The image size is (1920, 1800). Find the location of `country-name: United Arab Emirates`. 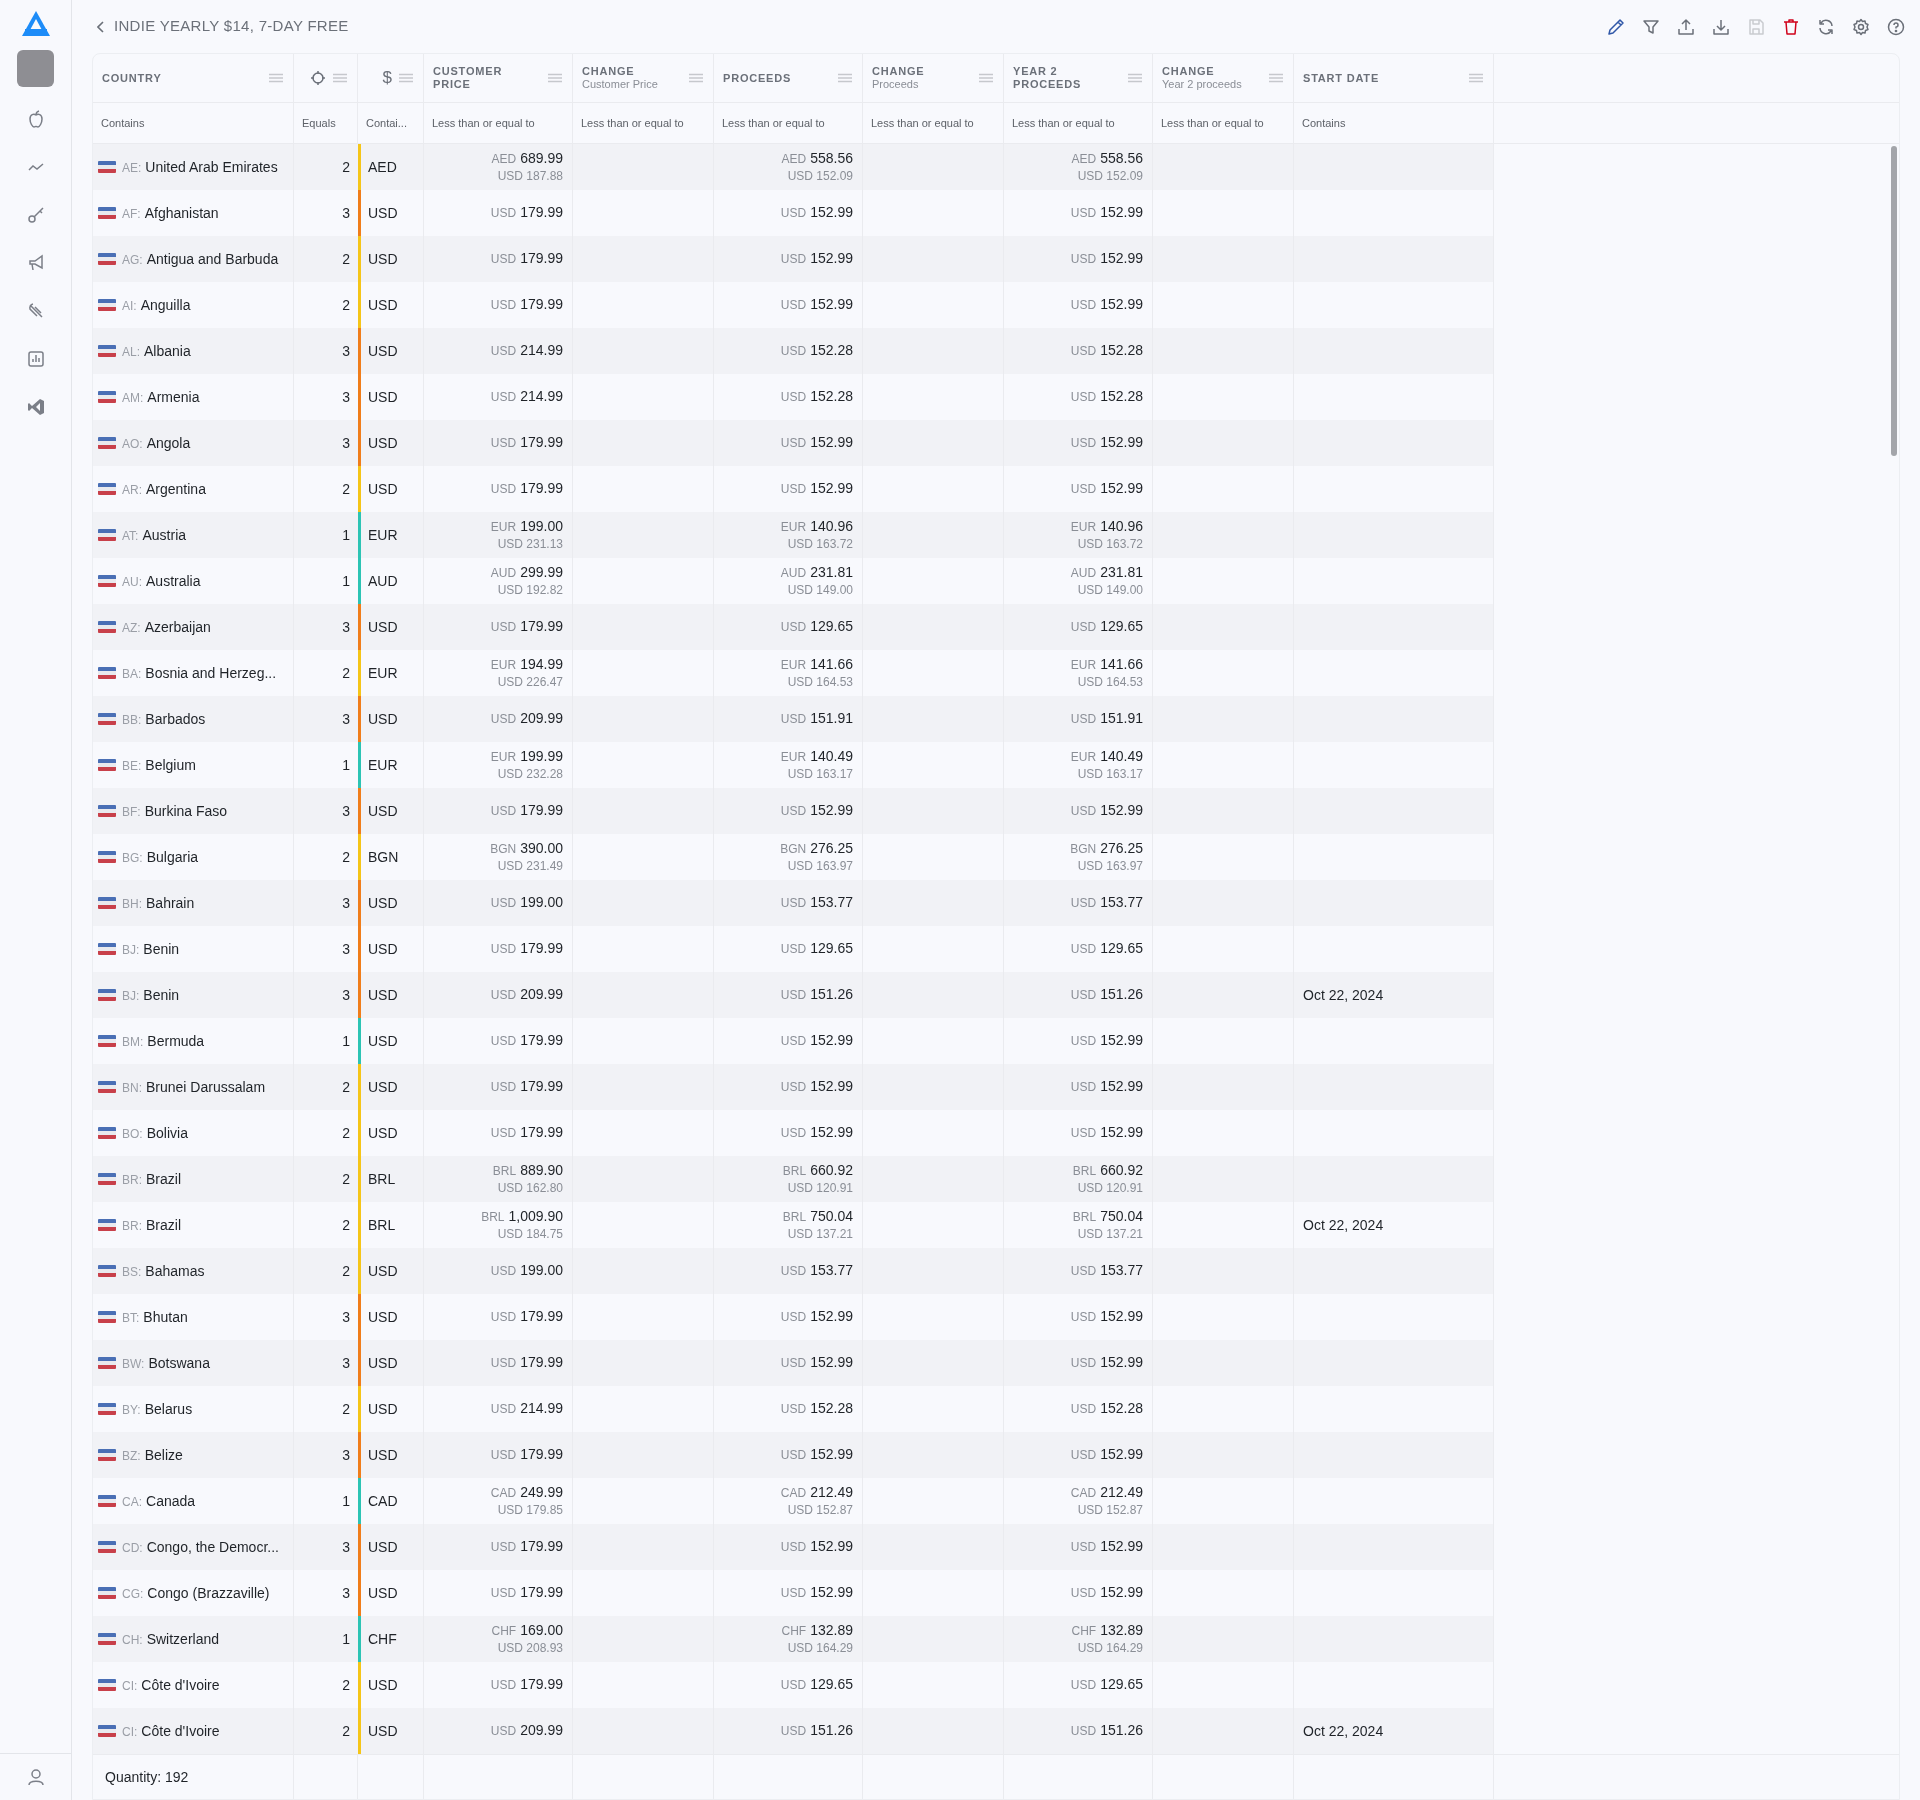

country-name: United Arab Emirates is located at coordinates (211, 167).